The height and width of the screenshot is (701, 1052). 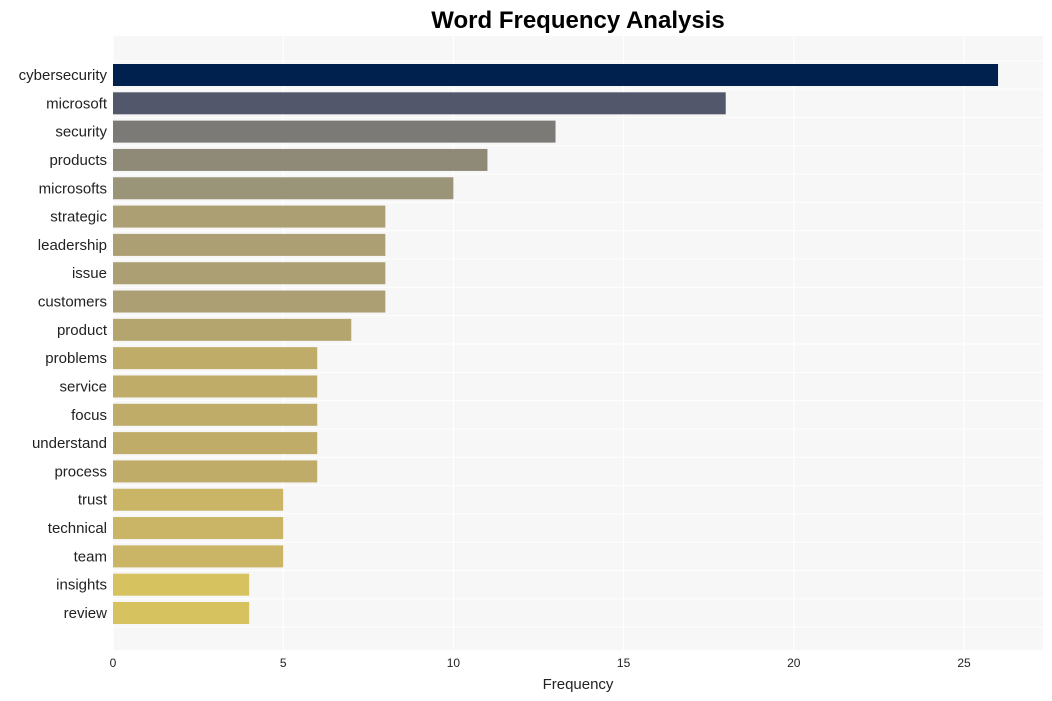 What do you see at coordinates (181, 613) in the screenshot?
I see `bar-review` at bounding box center [181, 613].